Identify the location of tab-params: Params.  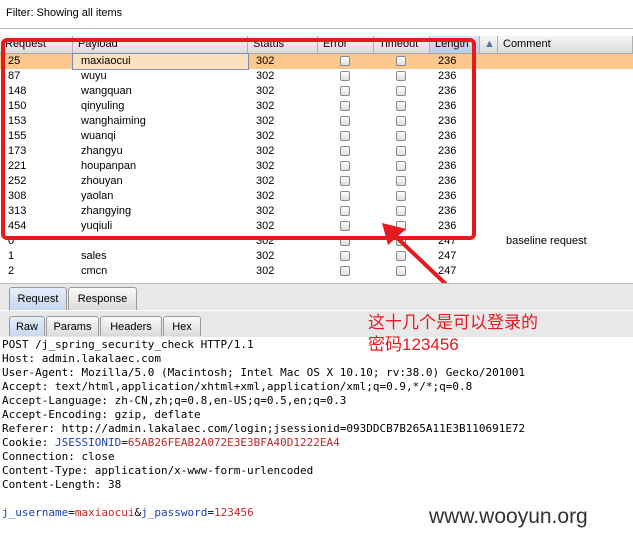
(72, 326).